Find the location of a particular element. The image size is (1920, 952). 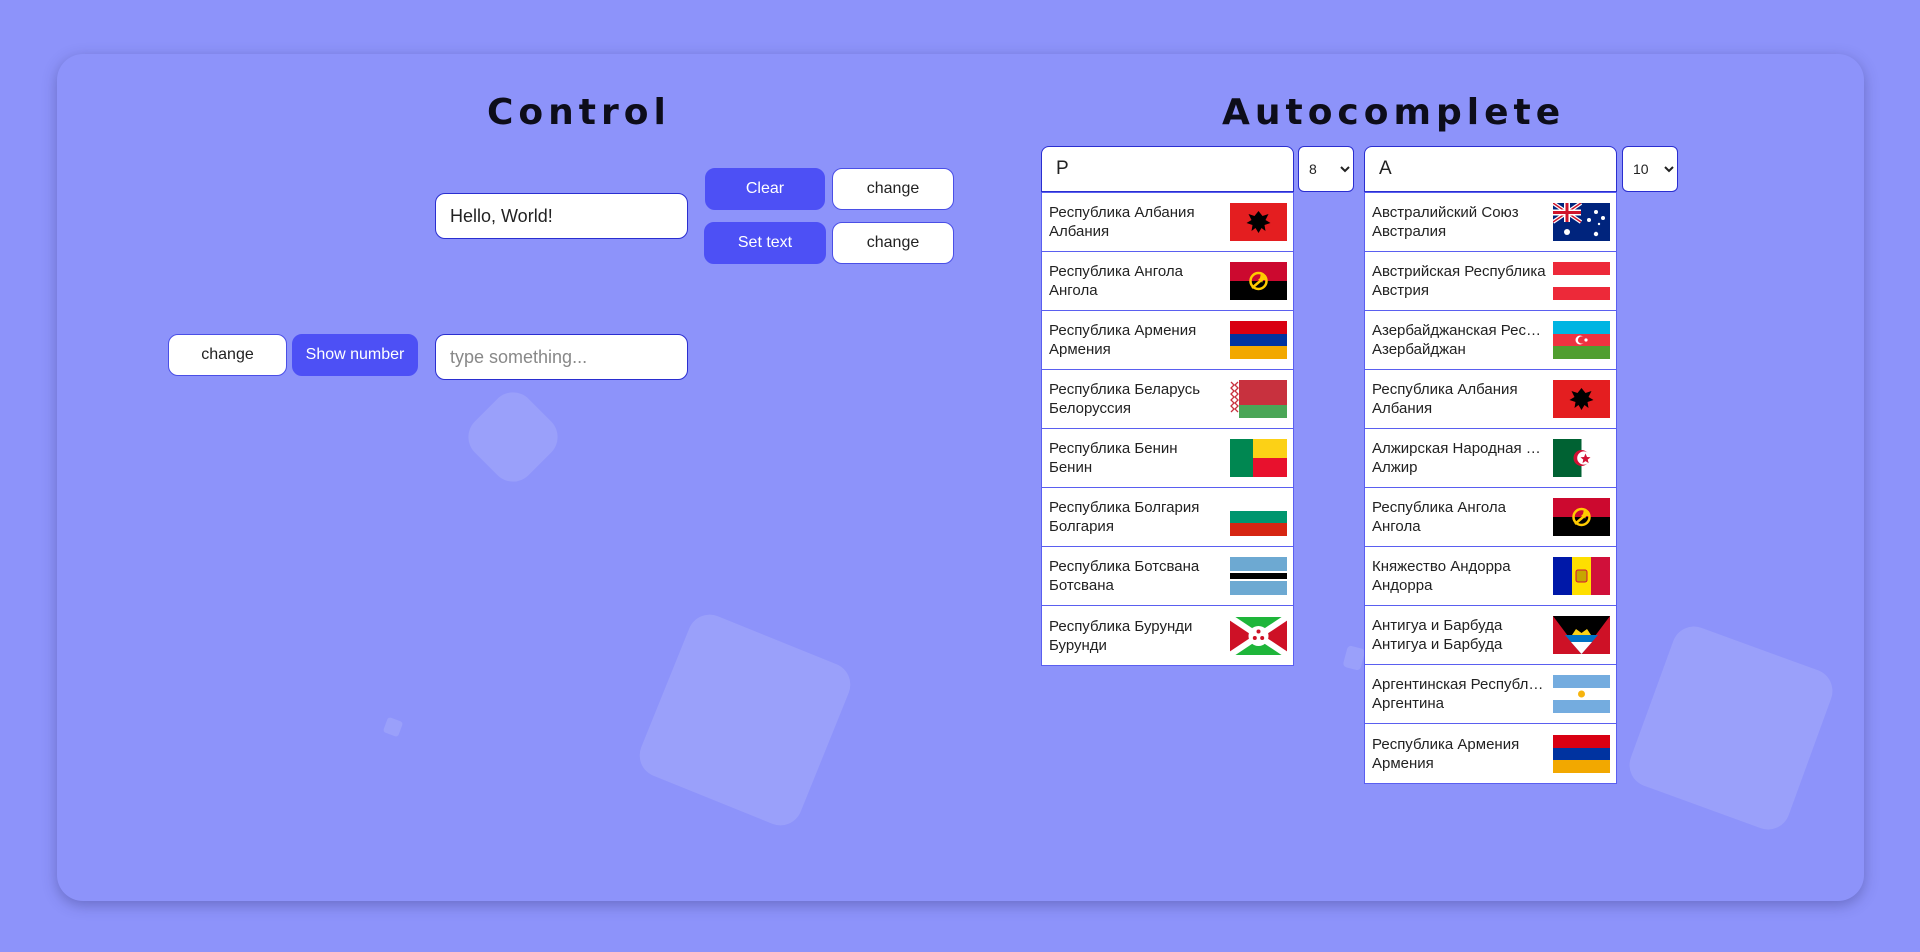

option-full-name: Австрийская Республика is located at coordinates (1459, 271).